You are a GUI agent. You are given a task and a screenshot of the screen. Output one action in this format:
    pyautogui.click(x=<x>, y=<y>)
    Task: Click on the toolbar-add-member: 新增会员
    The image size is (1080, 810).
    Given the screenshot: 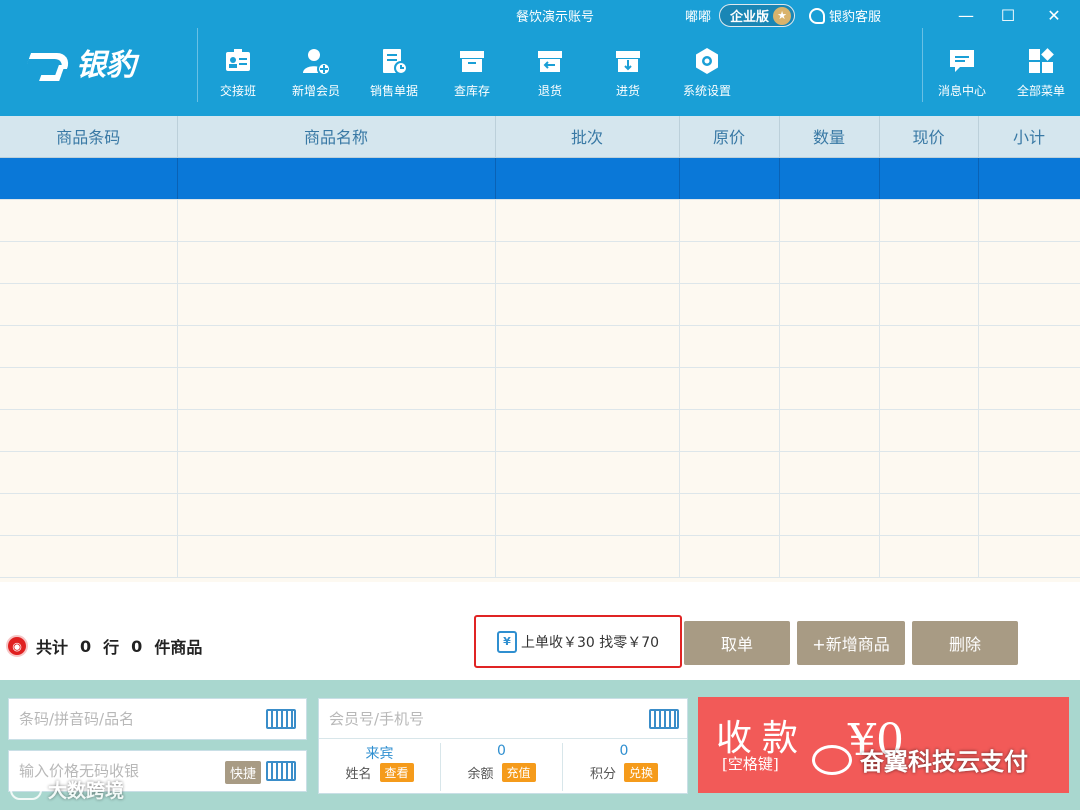 What is the action you would take?
    pyautogui.click(x=316, y=72)
    